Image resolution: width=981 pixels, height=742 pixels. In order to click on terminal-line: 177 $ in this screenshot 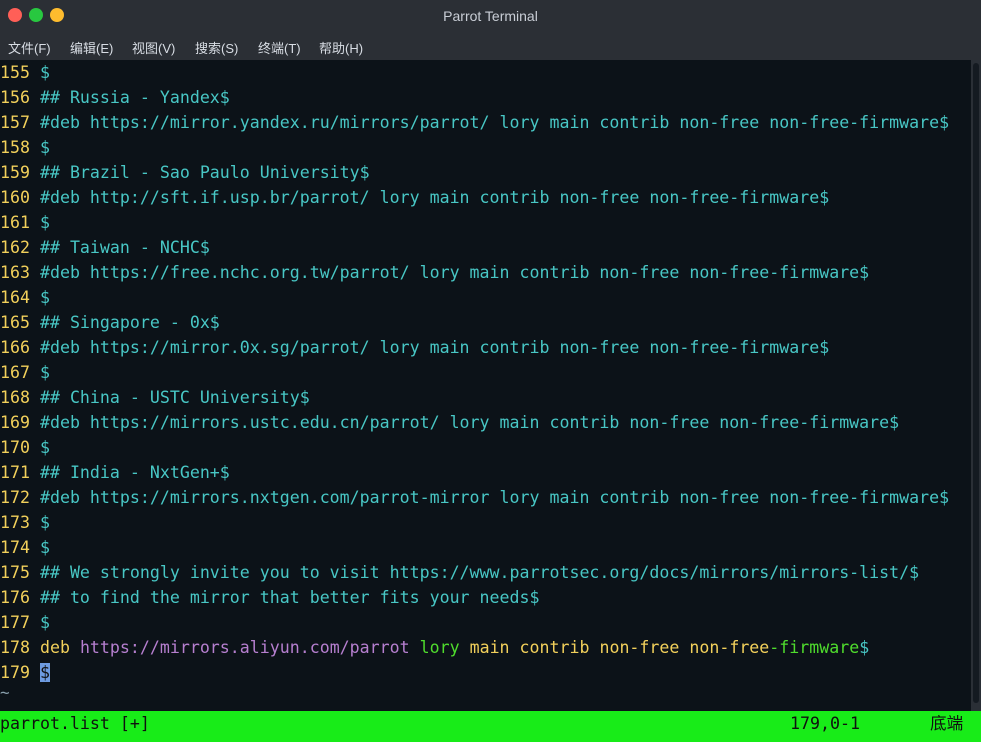, I will do `click(25, 622)`.